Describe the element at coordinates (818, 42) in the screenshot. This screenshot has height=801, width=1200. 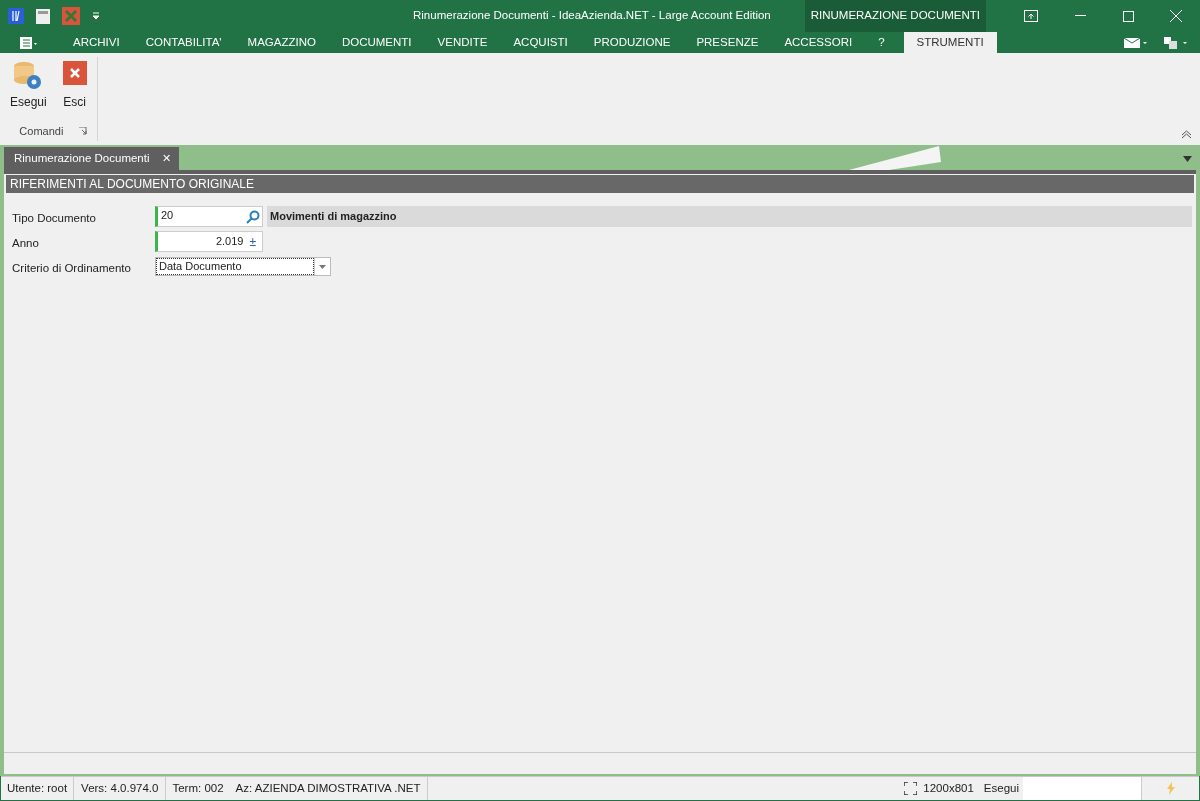
I see `menu-tab: ACCESSORI` at that location.